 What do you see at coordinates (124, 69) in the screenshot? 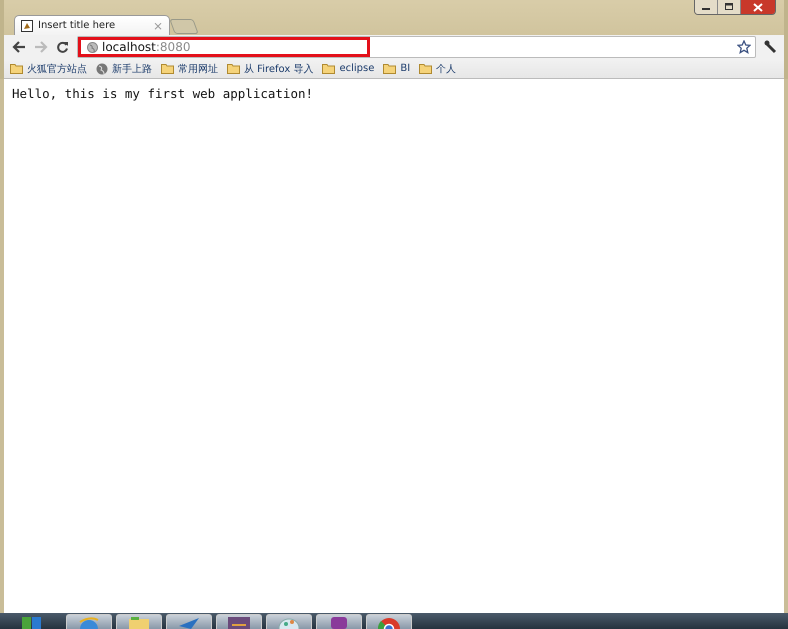
I see `bookmark-item: 新手上路` at bounding box center [124, 69].